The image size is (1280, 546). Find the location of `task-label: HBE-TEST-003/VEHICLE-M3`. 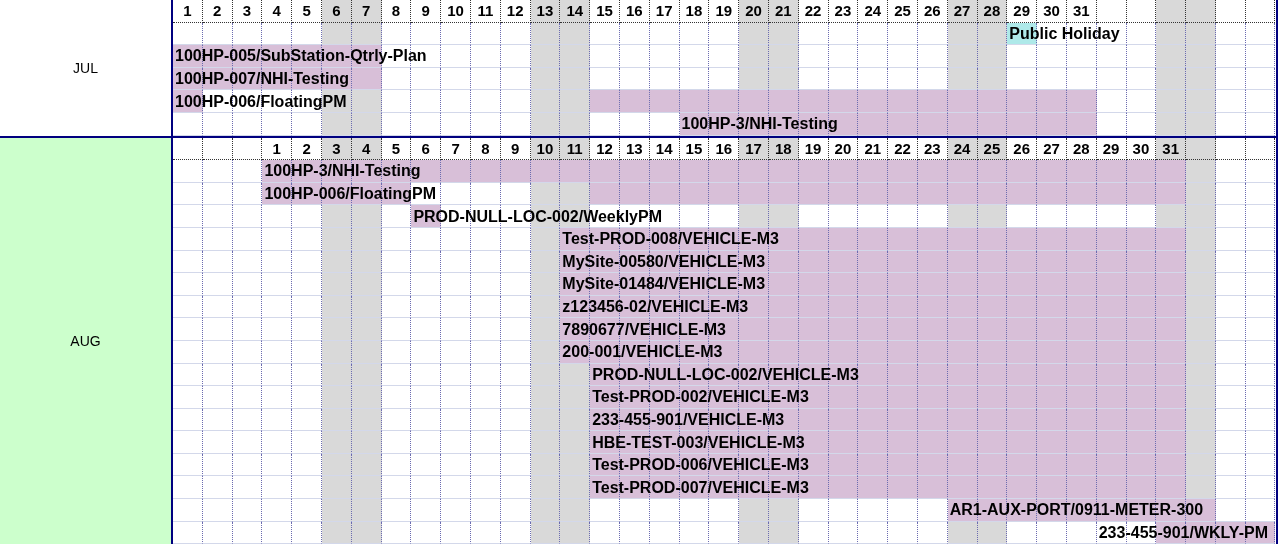

task-label: HBE-TEST-003/VEHICLE-M3 is located at coordinates (698, 442).